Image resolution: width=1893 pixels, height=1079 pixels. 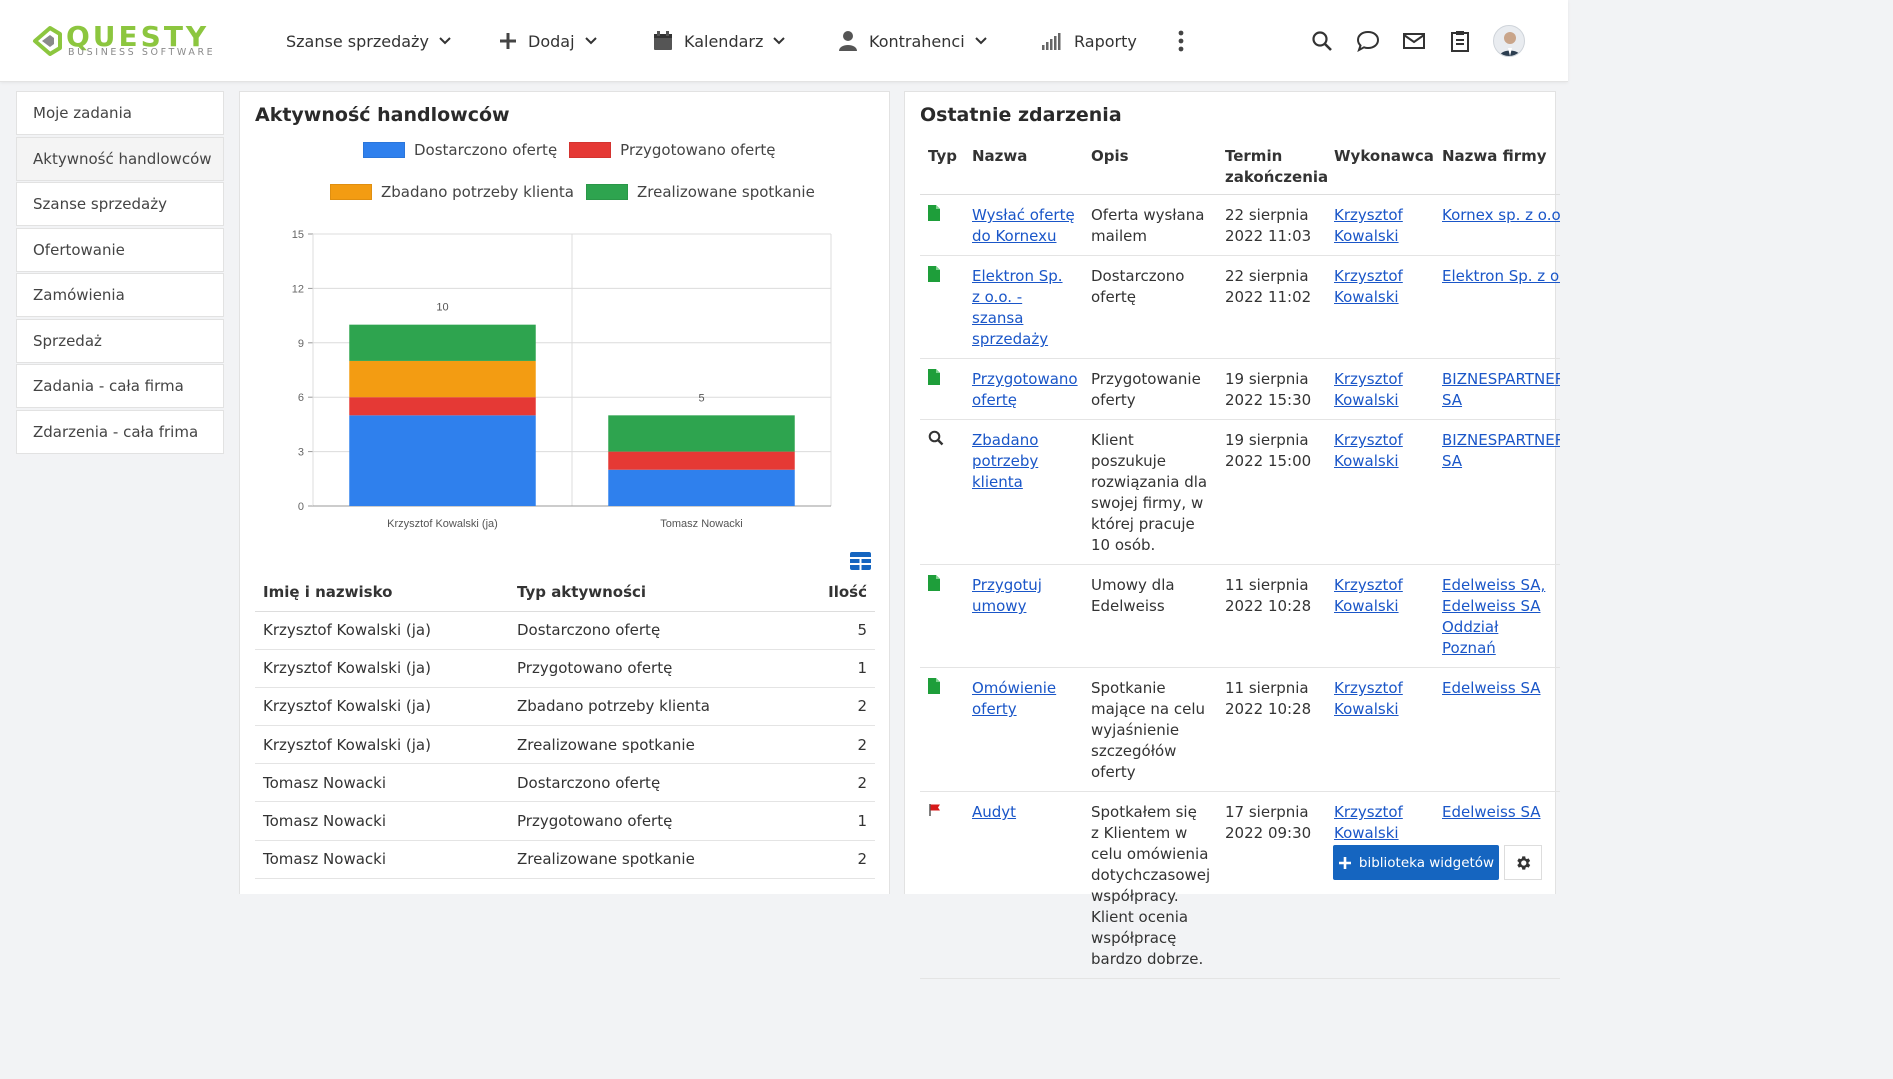 I want to click on chat-icon, so click(x=1368, y=41).